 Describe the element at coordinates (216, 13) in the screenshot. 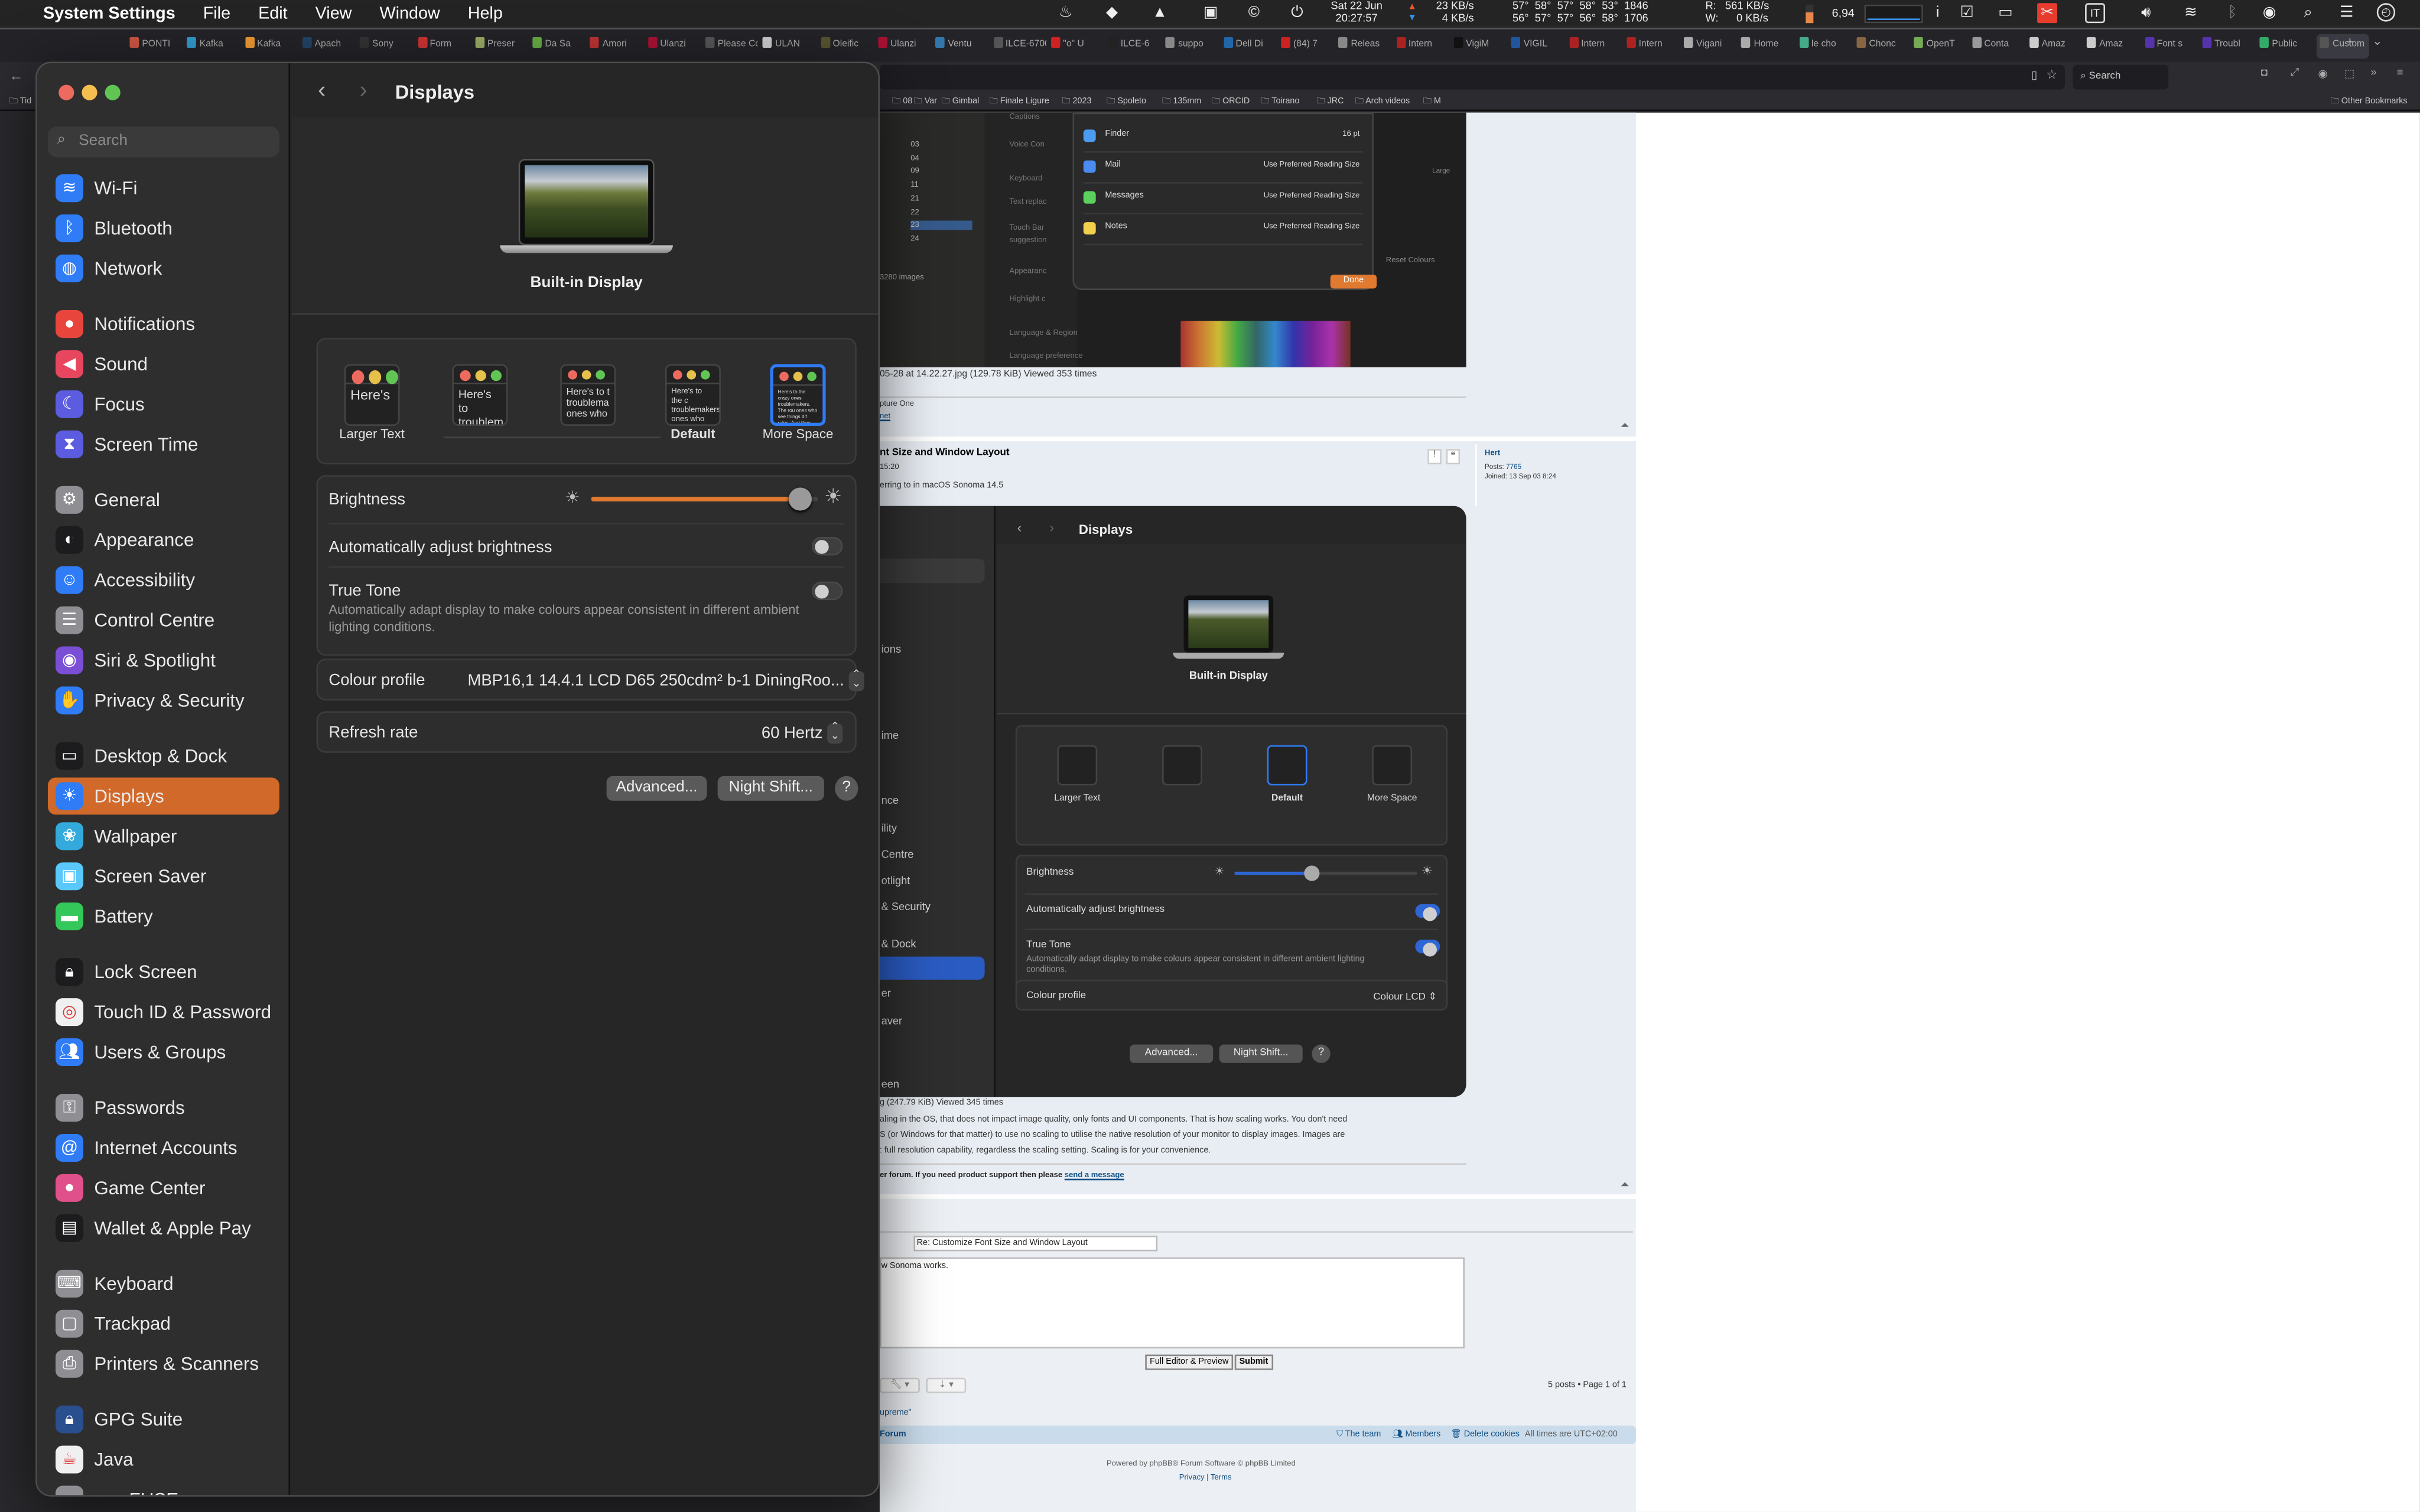

I see `menu-file: File` at that location.